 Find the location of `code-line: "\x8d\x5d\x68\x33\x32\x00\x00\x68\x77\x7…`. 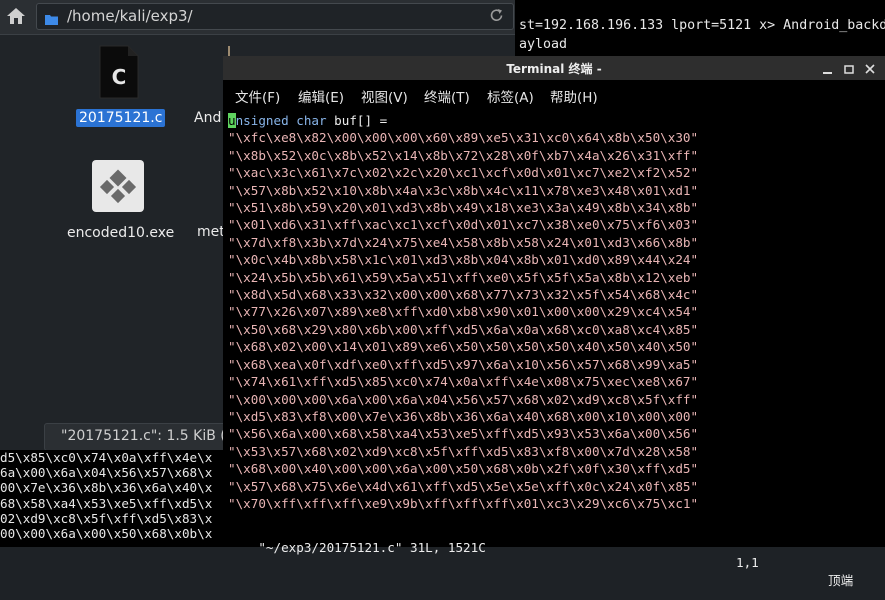

code-line: "\x8d\x5d\x68\x33\x32\x00\x00\x68\x77\x7… is located at coordinates (463, 295).